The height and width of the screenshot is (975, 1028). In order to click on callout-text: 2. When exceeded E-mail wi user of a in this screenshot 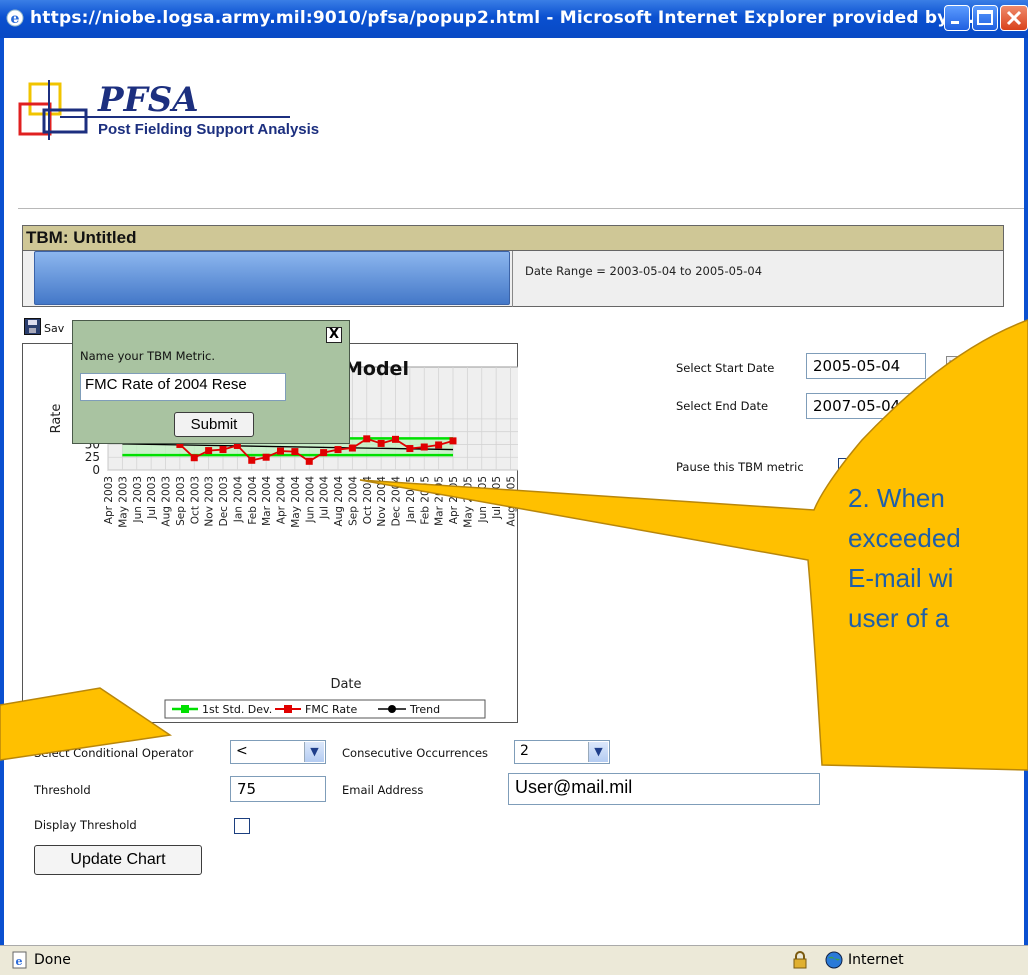, I will do `click(938, 558)`.